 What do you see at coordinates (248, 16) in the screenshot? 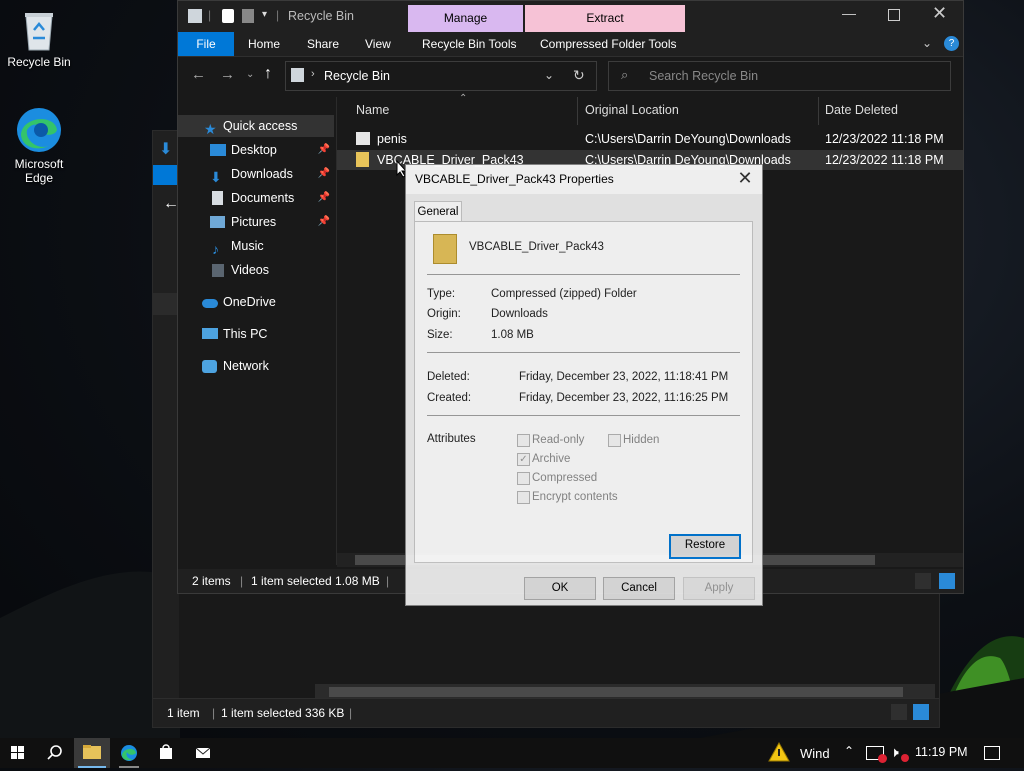
I see `new-folder-quick-icon` at bounding box center [248, 16].